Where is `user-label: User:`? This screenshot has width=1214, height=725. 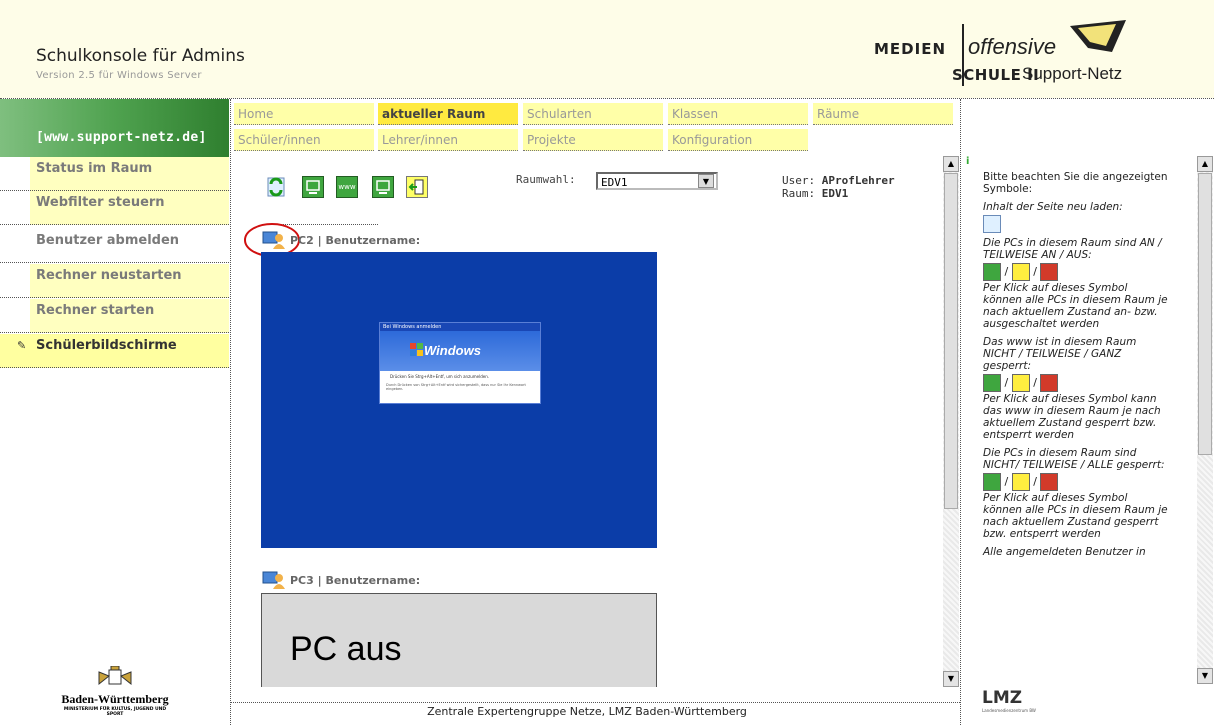
user-label: User: is located at coordinates (799, 180).